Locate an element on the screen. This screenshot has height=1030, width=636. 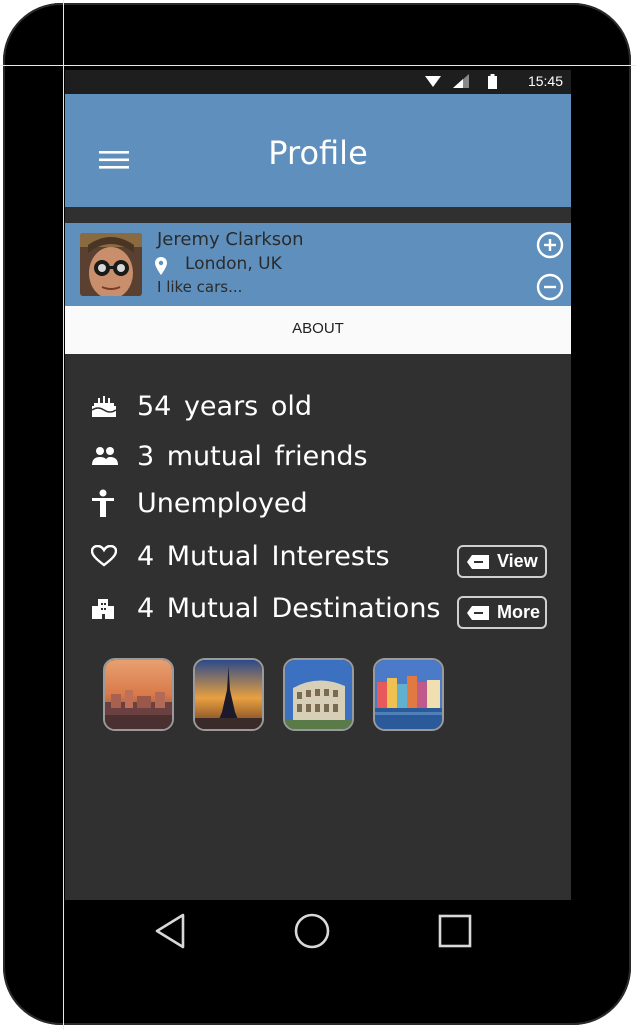
location-pin-icon is located at coordinates (161, 266).